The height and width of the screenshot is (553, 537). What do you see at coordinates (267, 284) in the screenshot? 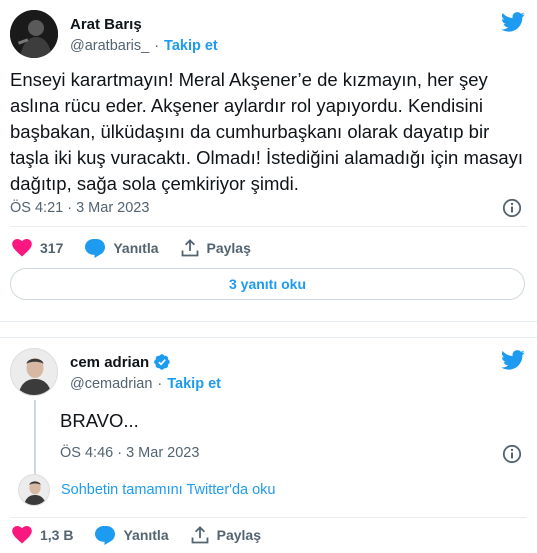
I see `read-replies-button: 3 yanıtı oku` at bounding box center [267, 284].